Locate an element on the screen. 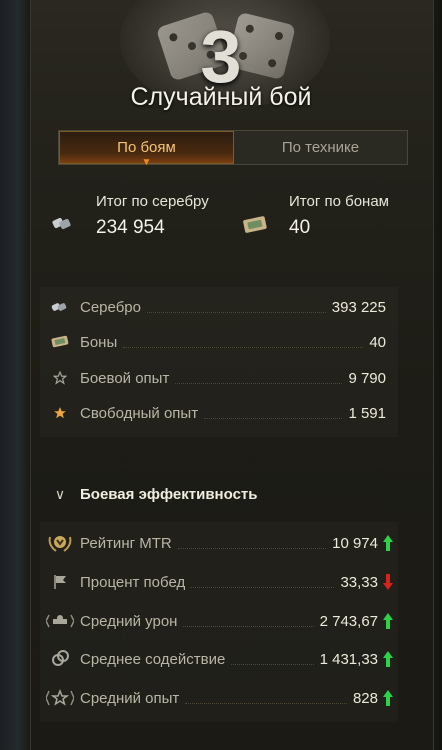  earnings-row: Боны 40 is located at coordinates (219, 342).